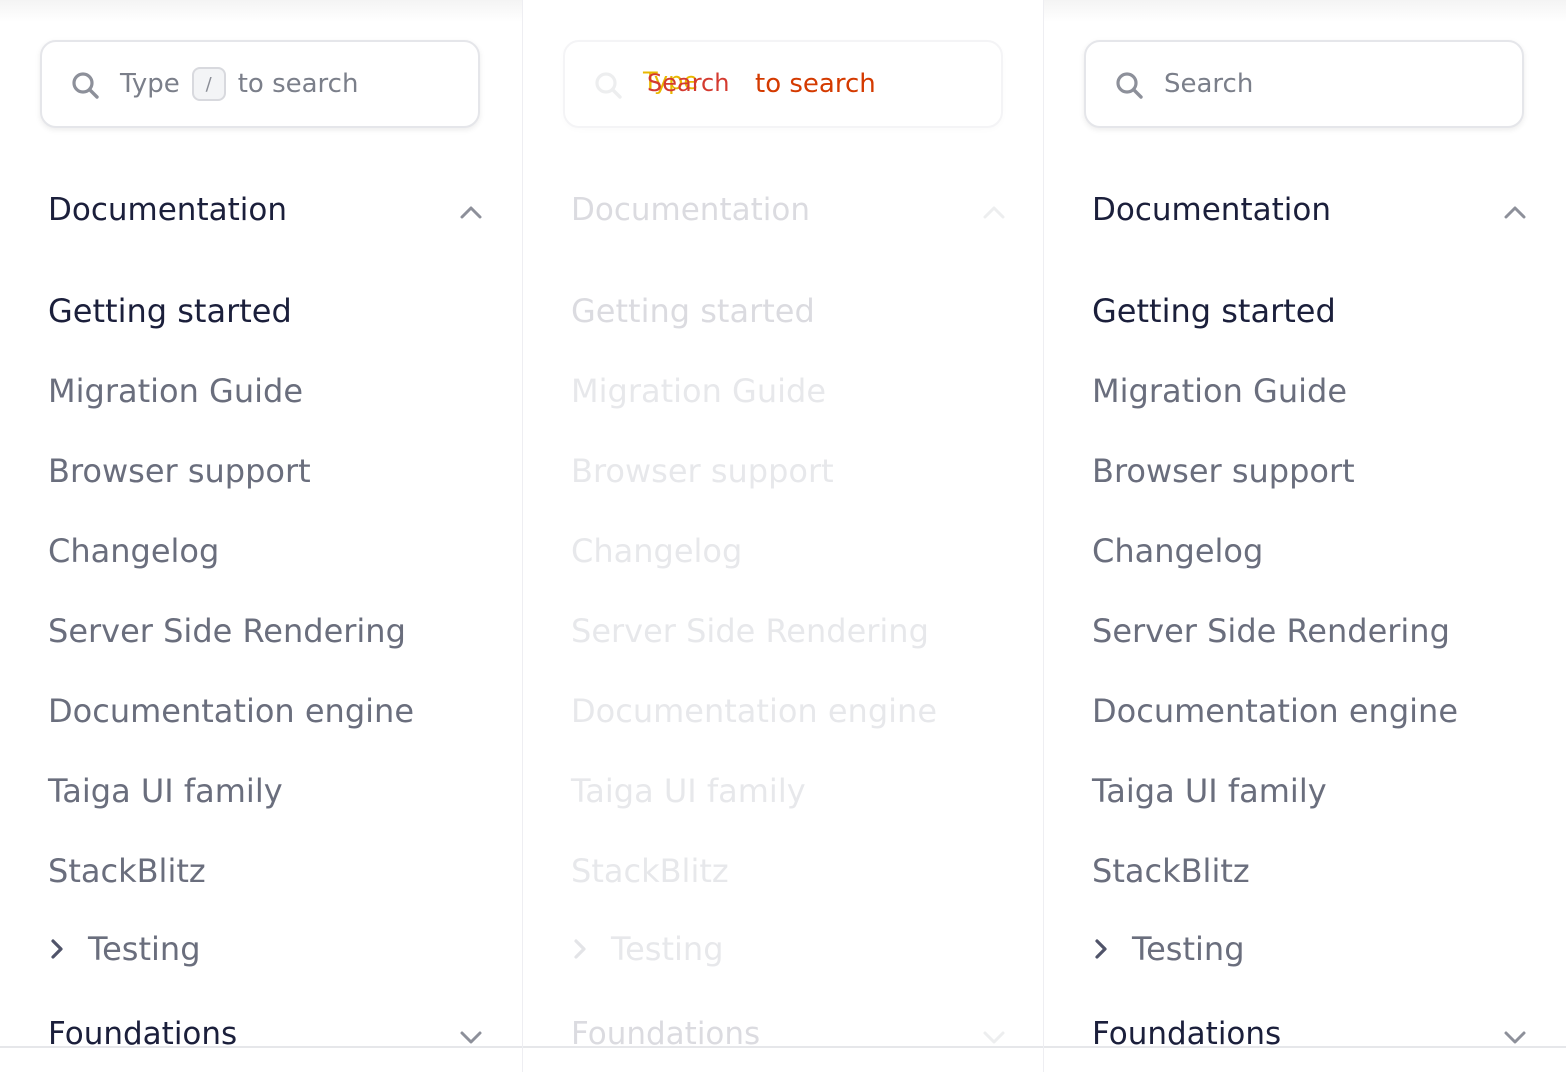  What do you see at coordinates (688, 83) in the screenshot?
I see `glitch-text-search: Search` at bounding box center [688, 83].